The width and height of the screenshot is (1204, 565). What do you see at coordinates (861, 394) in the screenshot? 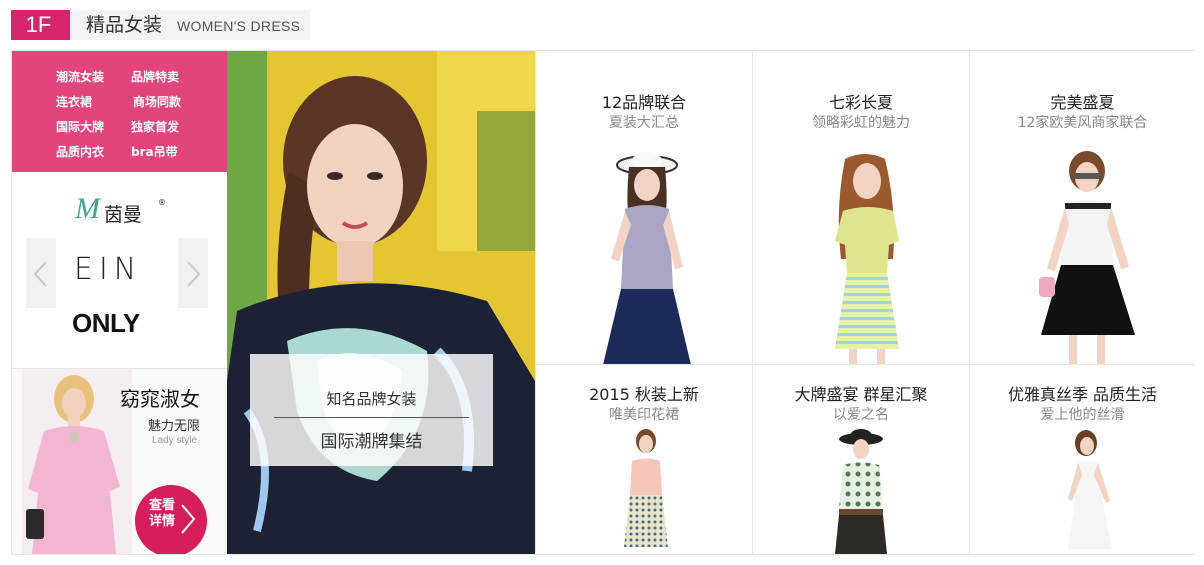
I see `product-title: 大牌盛宴 群星汇聚` at bounding box center [861, 394].